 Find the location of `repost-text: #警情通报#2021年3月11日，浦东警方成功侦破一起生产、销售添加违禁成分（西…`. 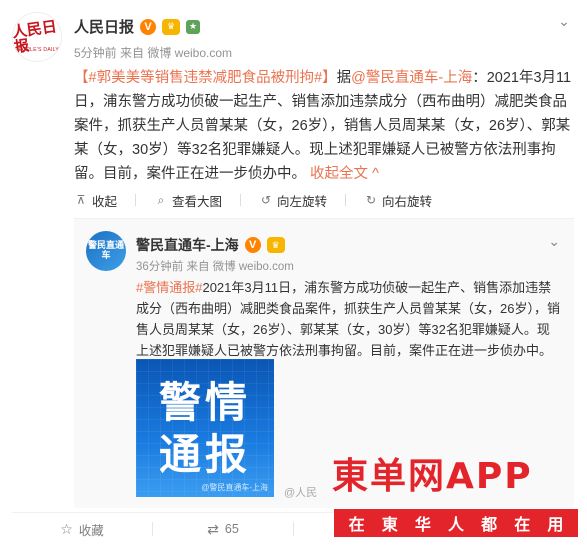

repost-text: #警情通报#2021年3月11日，浦东警方成功侦破一起生产、销售添加违禁成分（西… is located at coordinates (348, 319).